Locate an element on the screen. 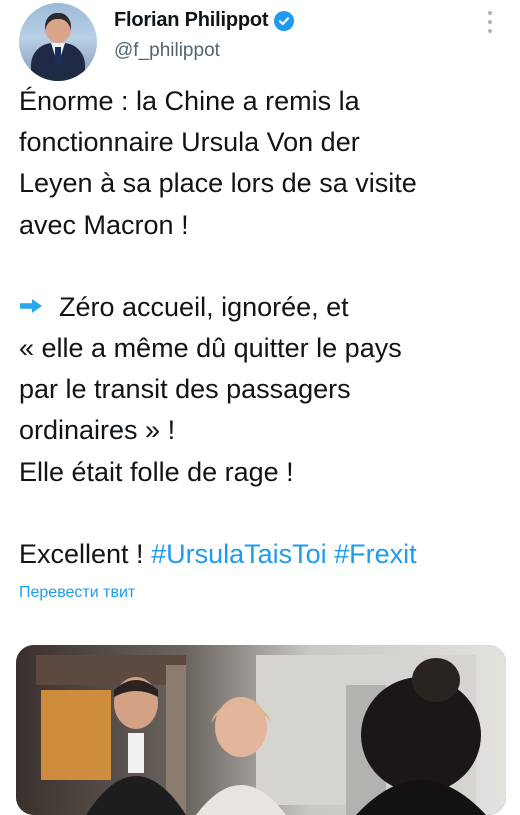 The width and height of the screenshot is (520, 815). right-arrow-icon is located at coordinates (31, 305).